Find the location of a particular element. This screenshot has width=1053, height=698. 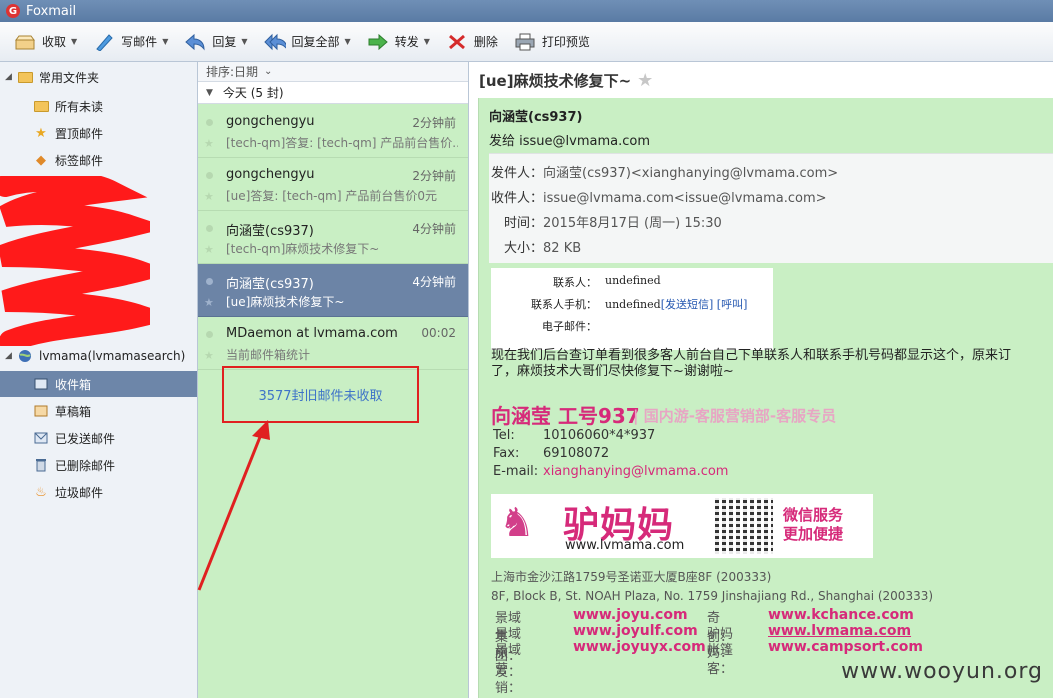

printer-icon is located at coordinates (525, 42).